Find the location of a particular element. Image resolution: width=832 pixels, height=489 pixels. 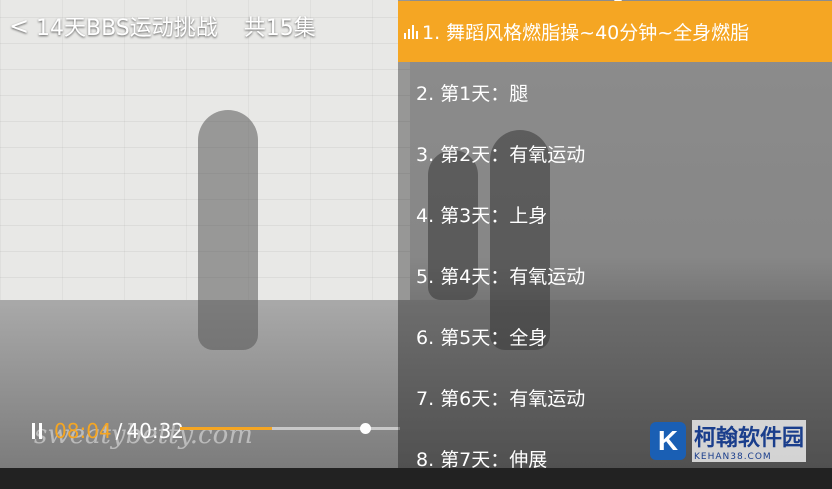

playlist-item-label: 4. 第3天：上身 is located at coordinates (482, 216).